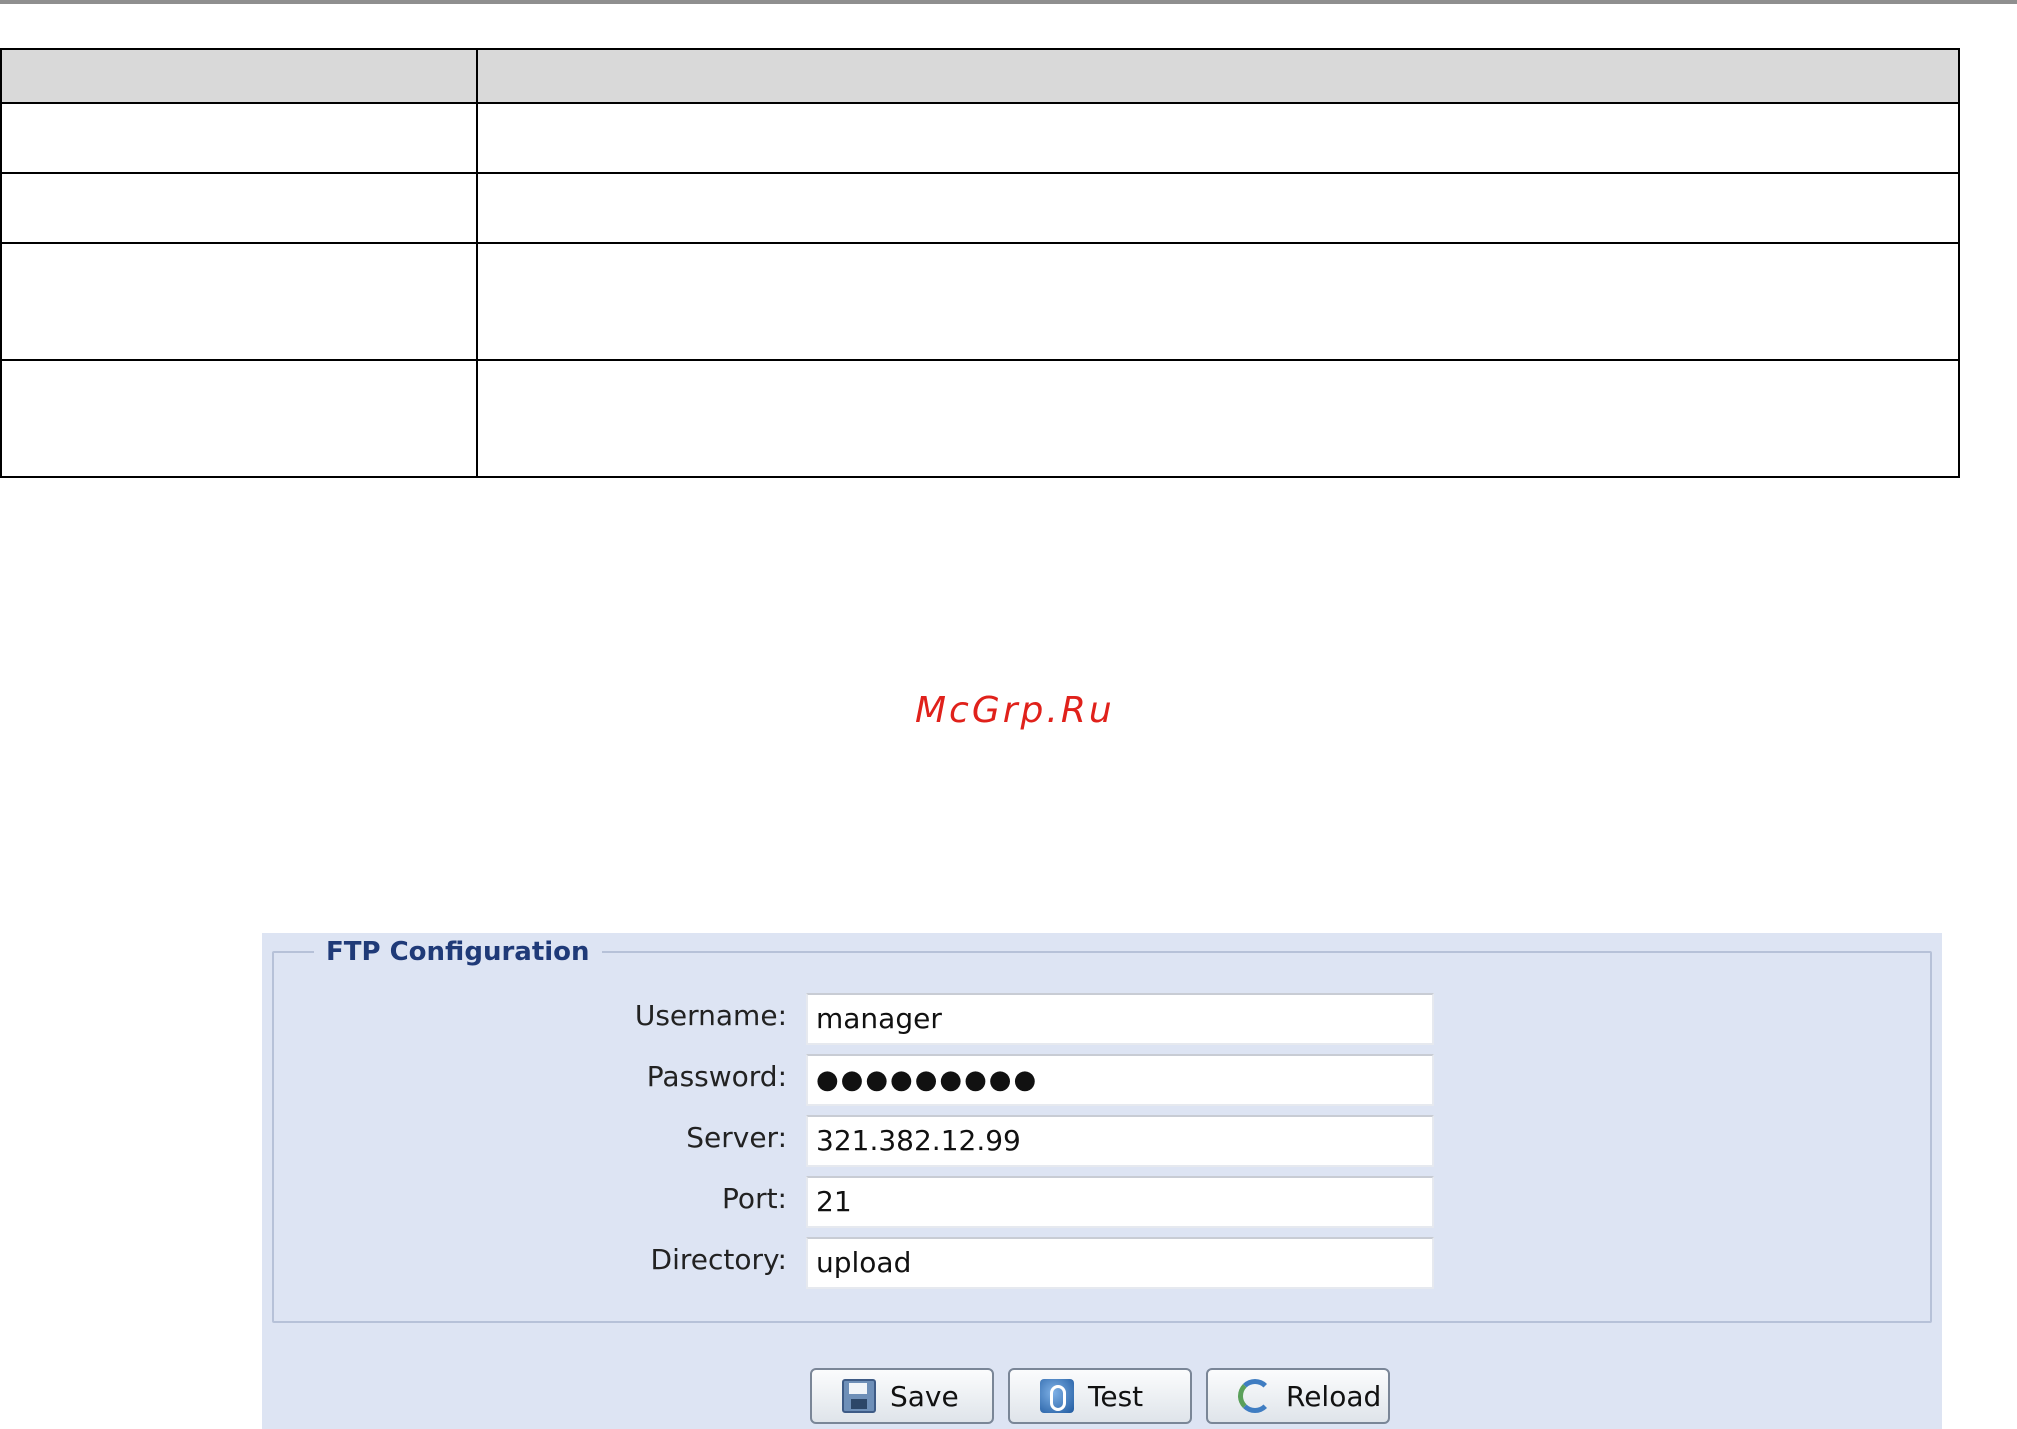 The height and width of the screenshot is (1429, 2017). What do you see at coordinates (1255, 1396) in the screenshot?
I see `reload-icon` at bounding box center [1255, 1396].